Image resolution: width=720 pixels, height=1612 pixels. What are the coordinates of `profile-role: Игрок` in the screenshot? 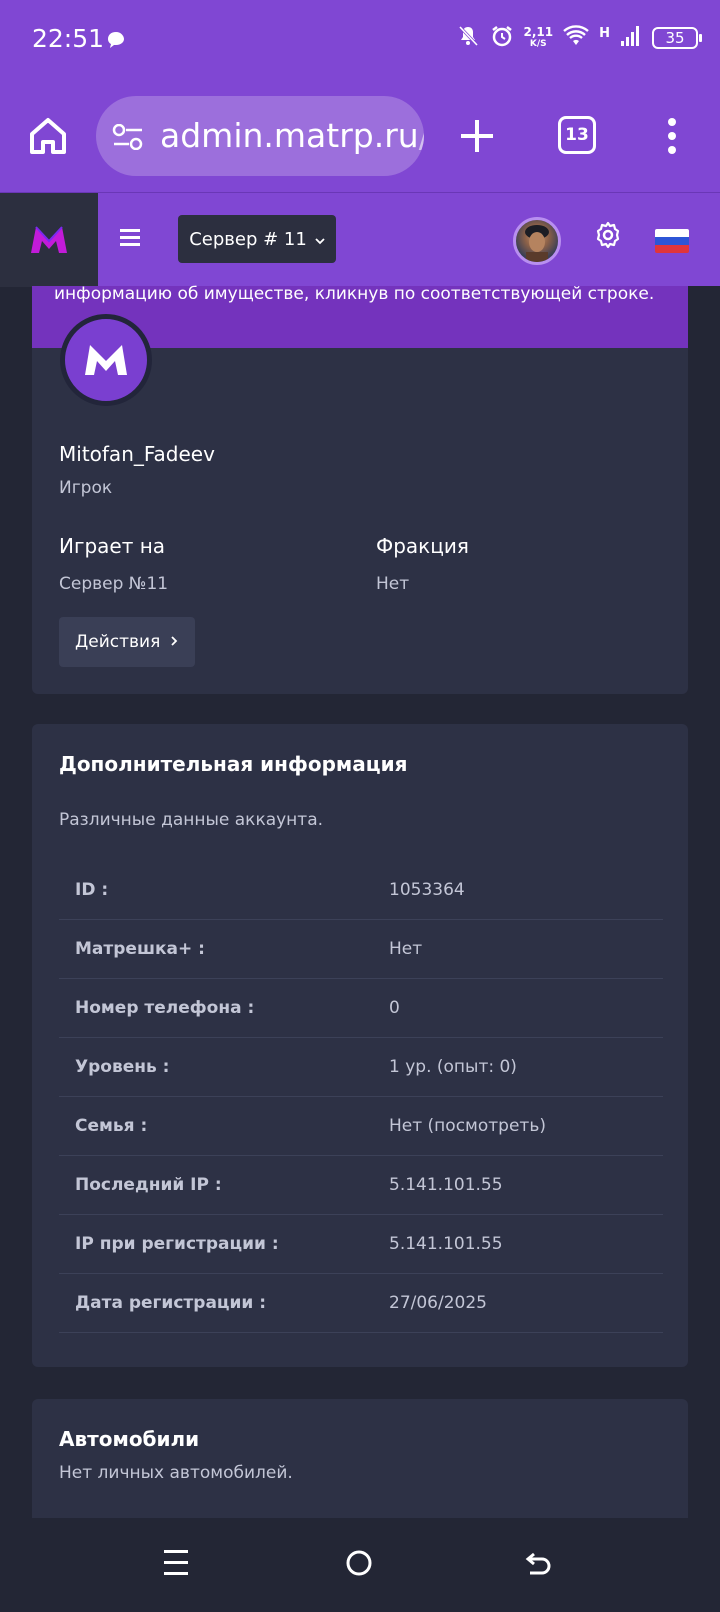 It's located at (86, 488).